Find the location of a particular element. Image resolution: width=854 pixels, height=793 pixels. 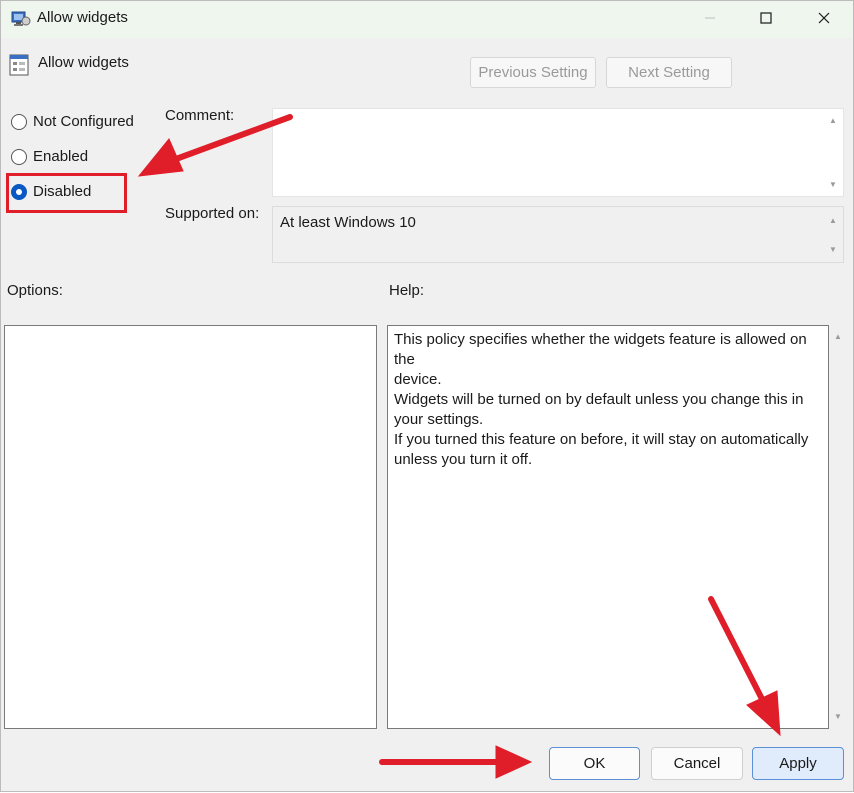

cancel-button: Cancel is located at coordinates (697, 763).